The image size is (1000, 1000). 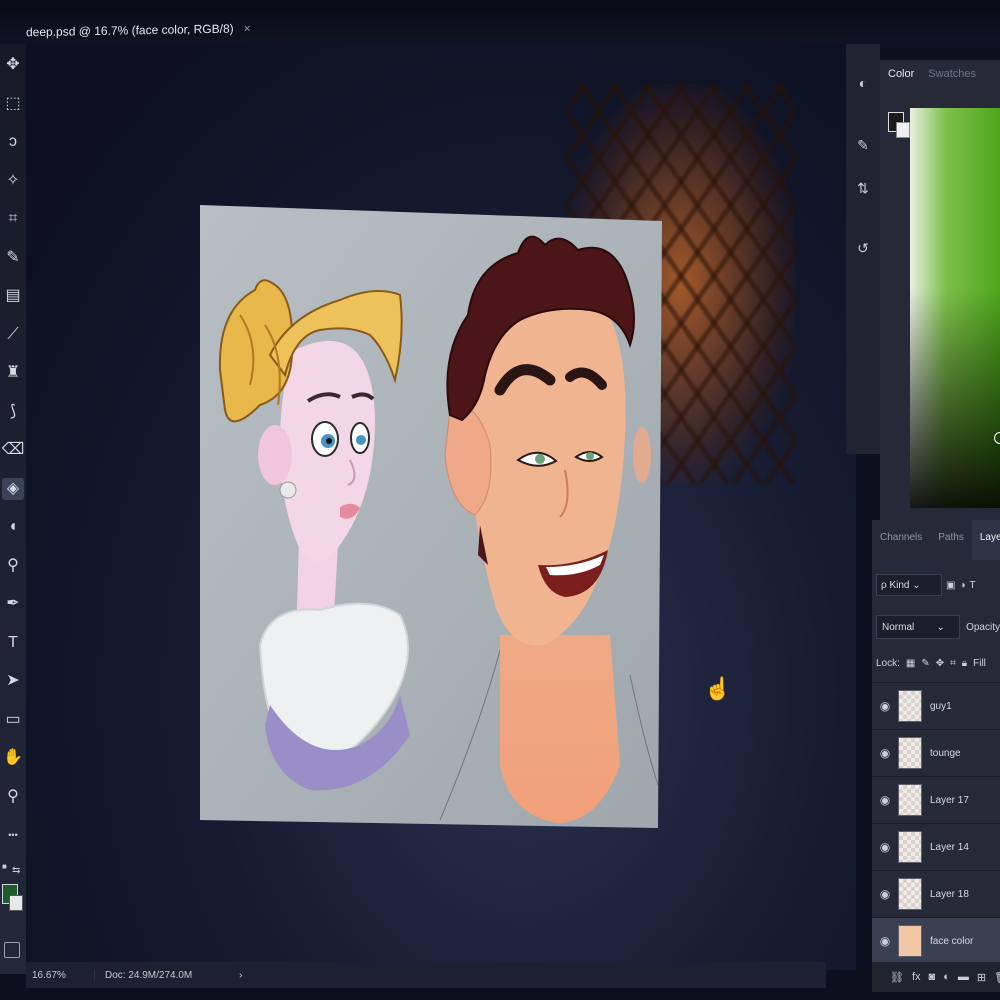 I want to click on marquee-tool: ⬚, so click(x=13, y=104).